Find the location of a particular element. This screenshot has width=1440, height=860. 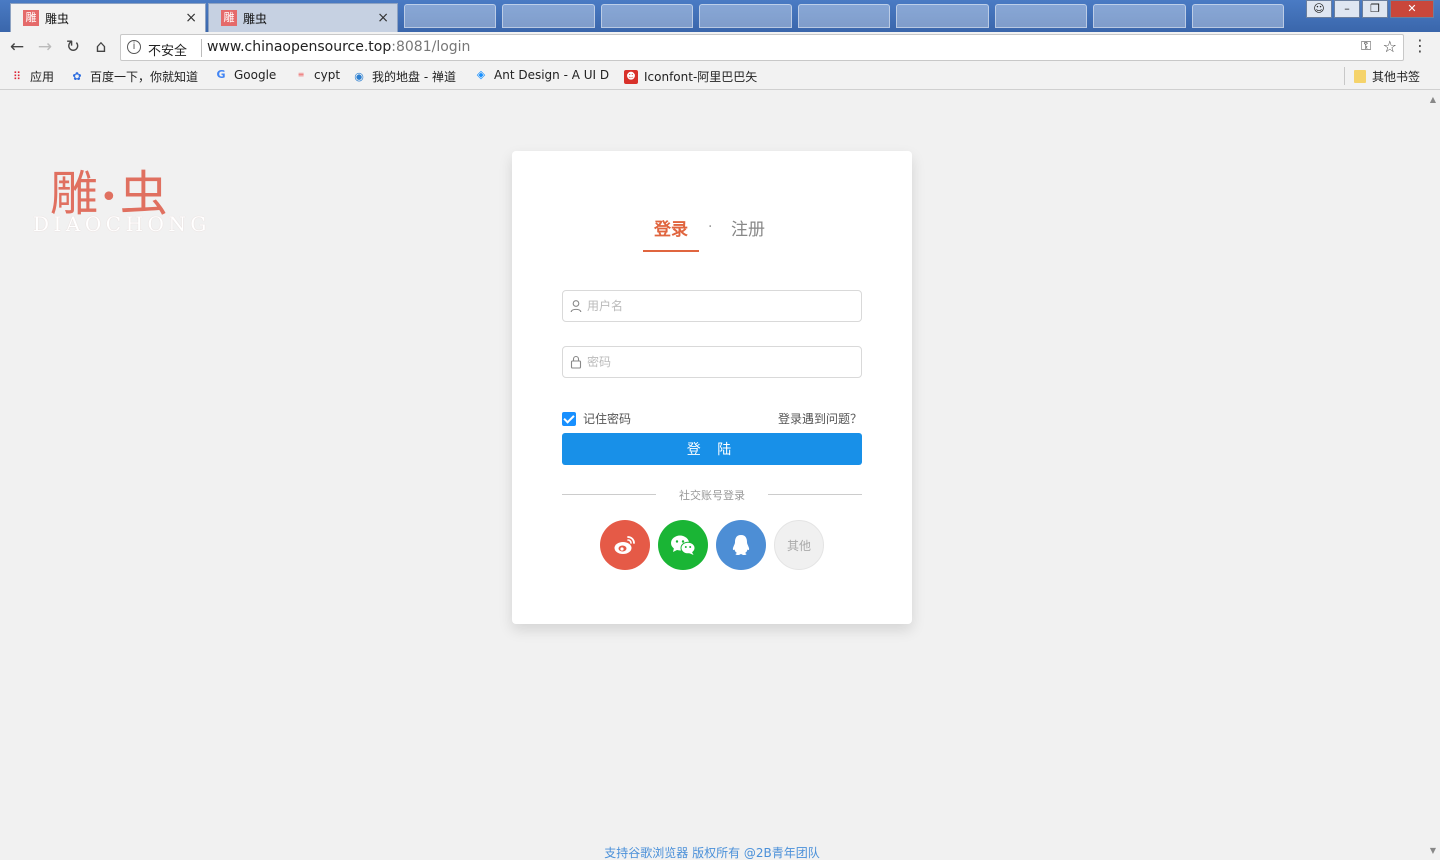

url-path: :8081/login is located at coordinates (431, 47).